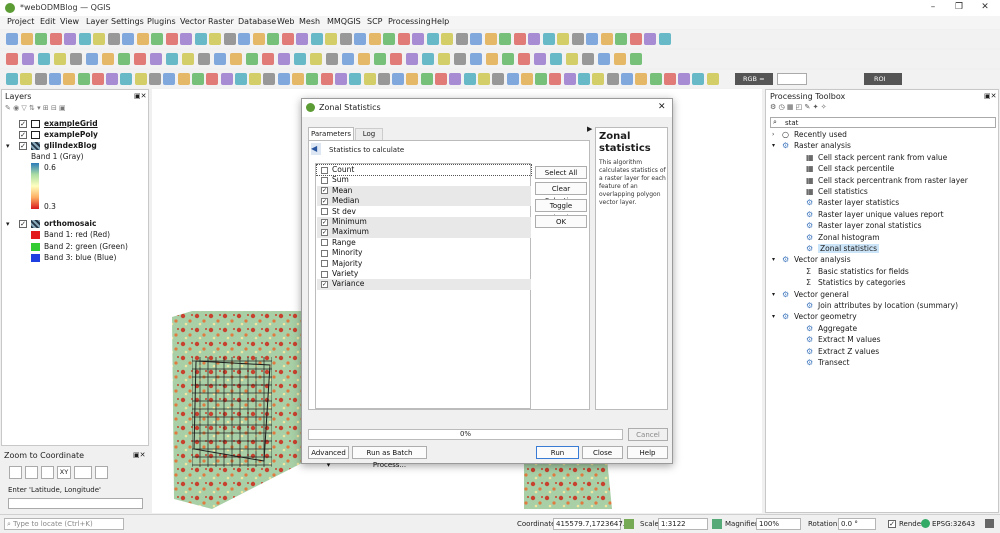 Image resolution: width=1000 pixels, height=533 pixels. Describe the element at coordinates (309, 21) in the screenshot. I see `menu-mesh: Mesh` at that location.